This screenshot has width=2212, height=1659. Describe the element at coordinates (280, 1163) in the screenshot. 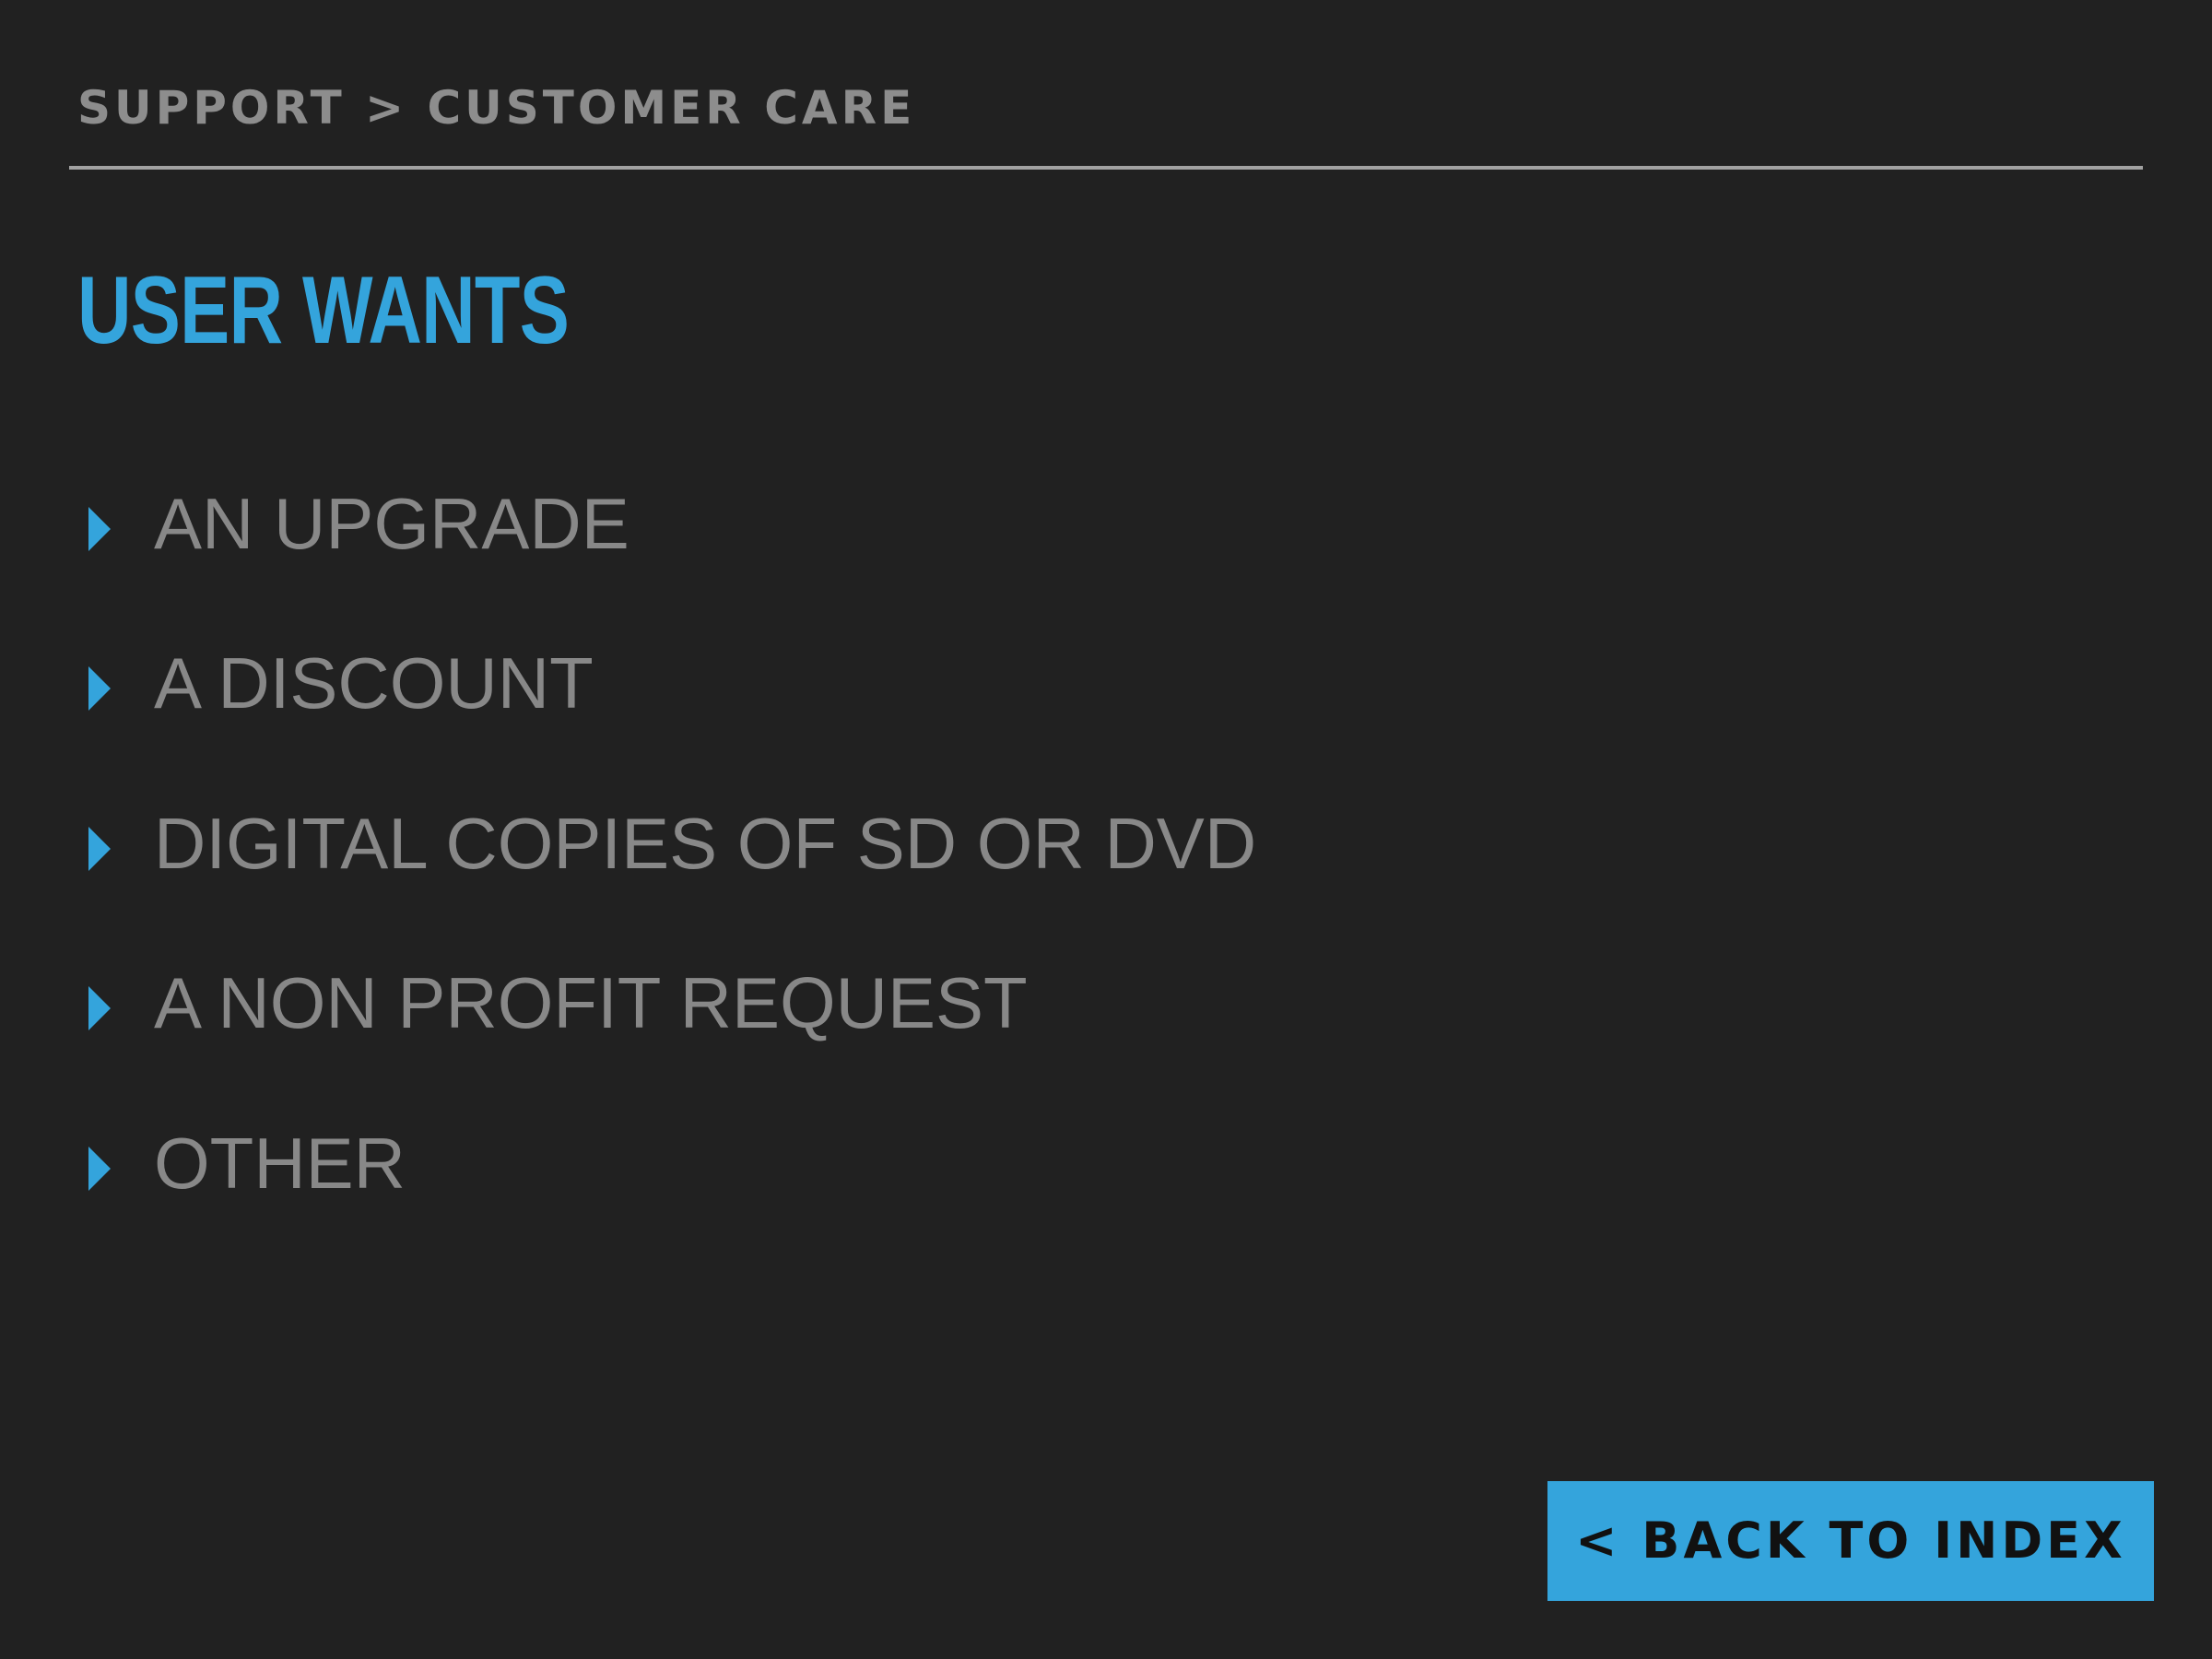

I see `list-item-label: OTHER` at that location.